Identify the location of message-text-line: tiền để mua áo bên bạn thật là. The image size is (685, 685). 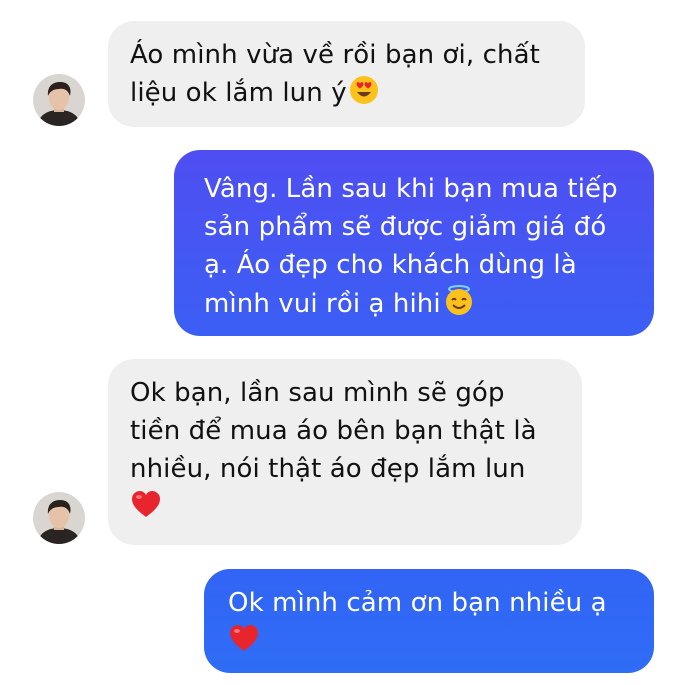
(333, 431).